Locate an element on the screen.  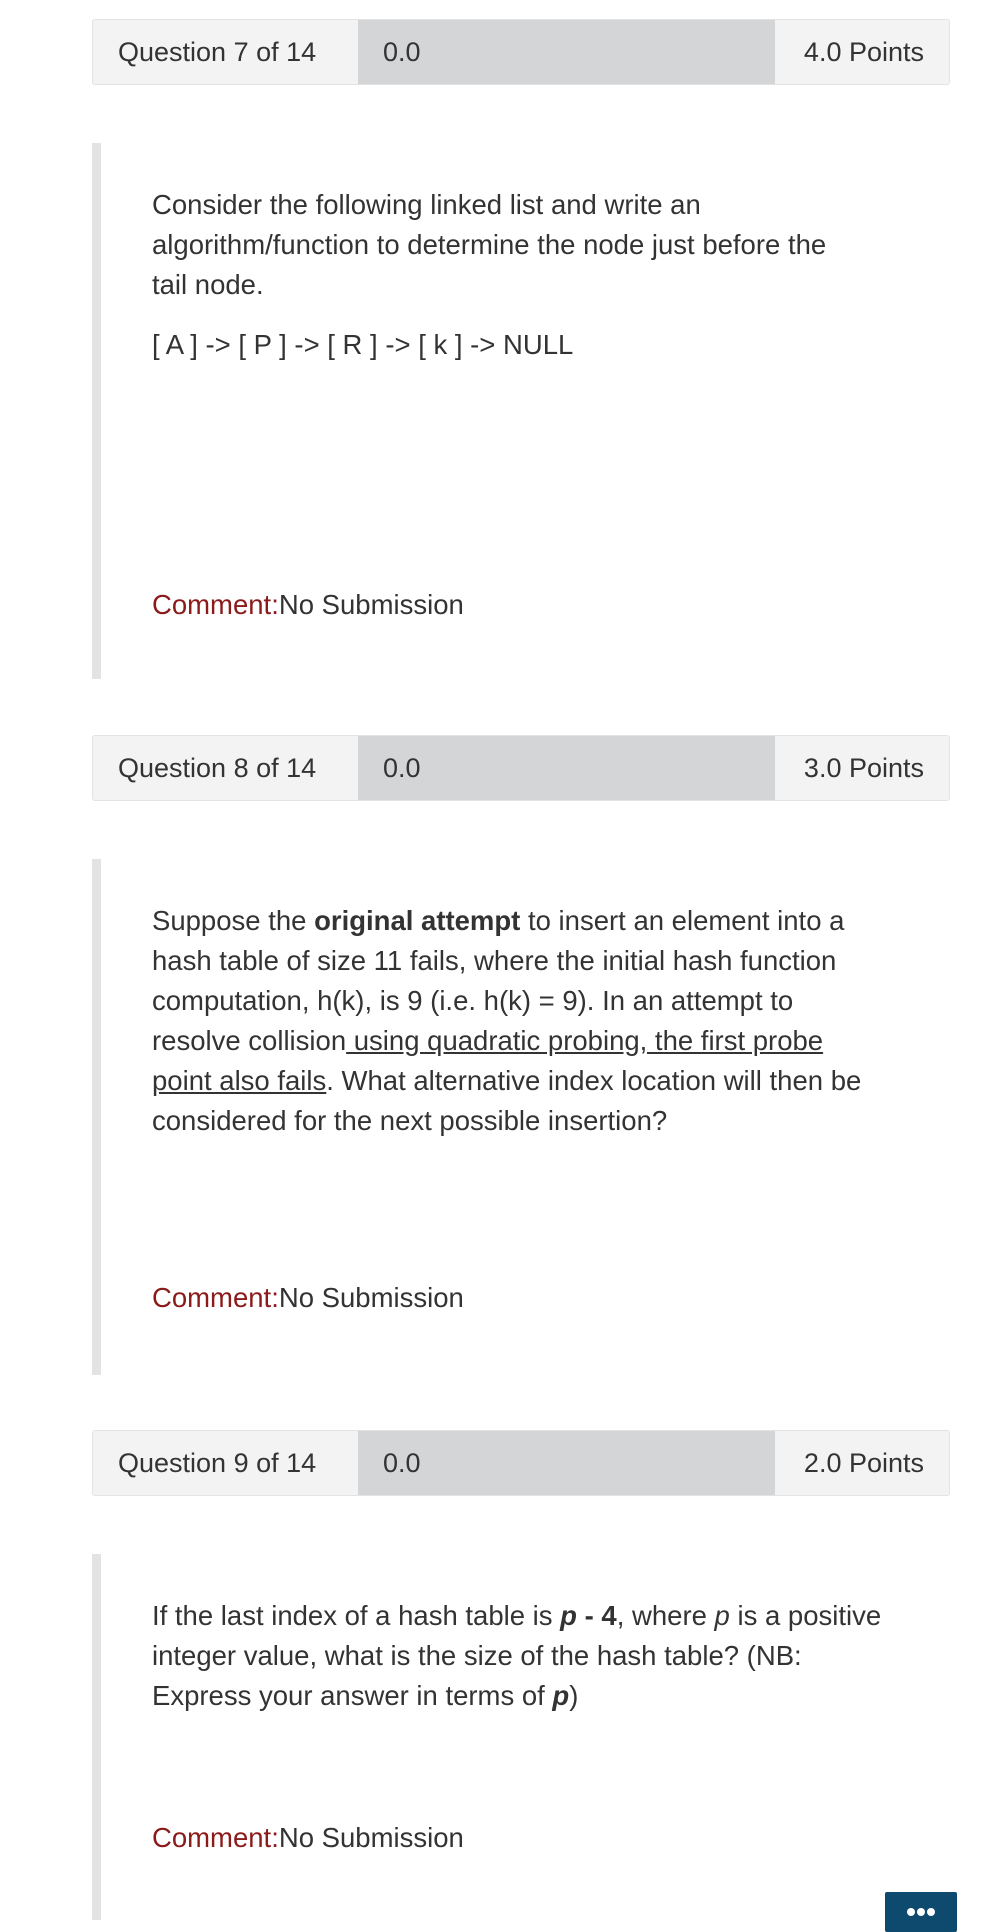
bold-text: - 4 is located at coordinates (596, 1615).